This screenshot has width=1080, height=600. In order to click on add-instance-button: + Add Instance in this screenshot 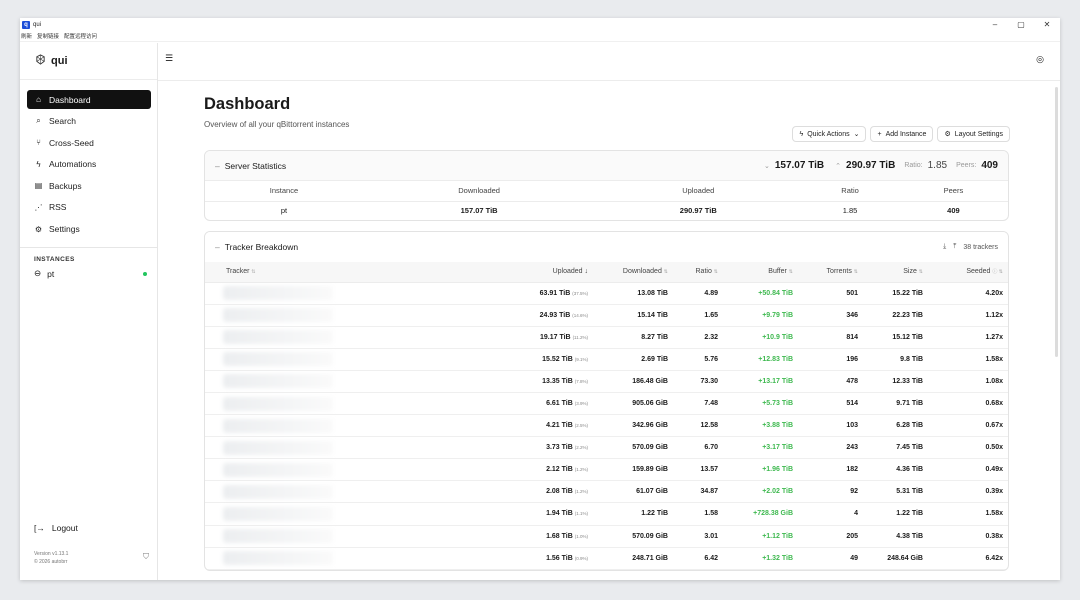, I will do `click(902, 134)`.